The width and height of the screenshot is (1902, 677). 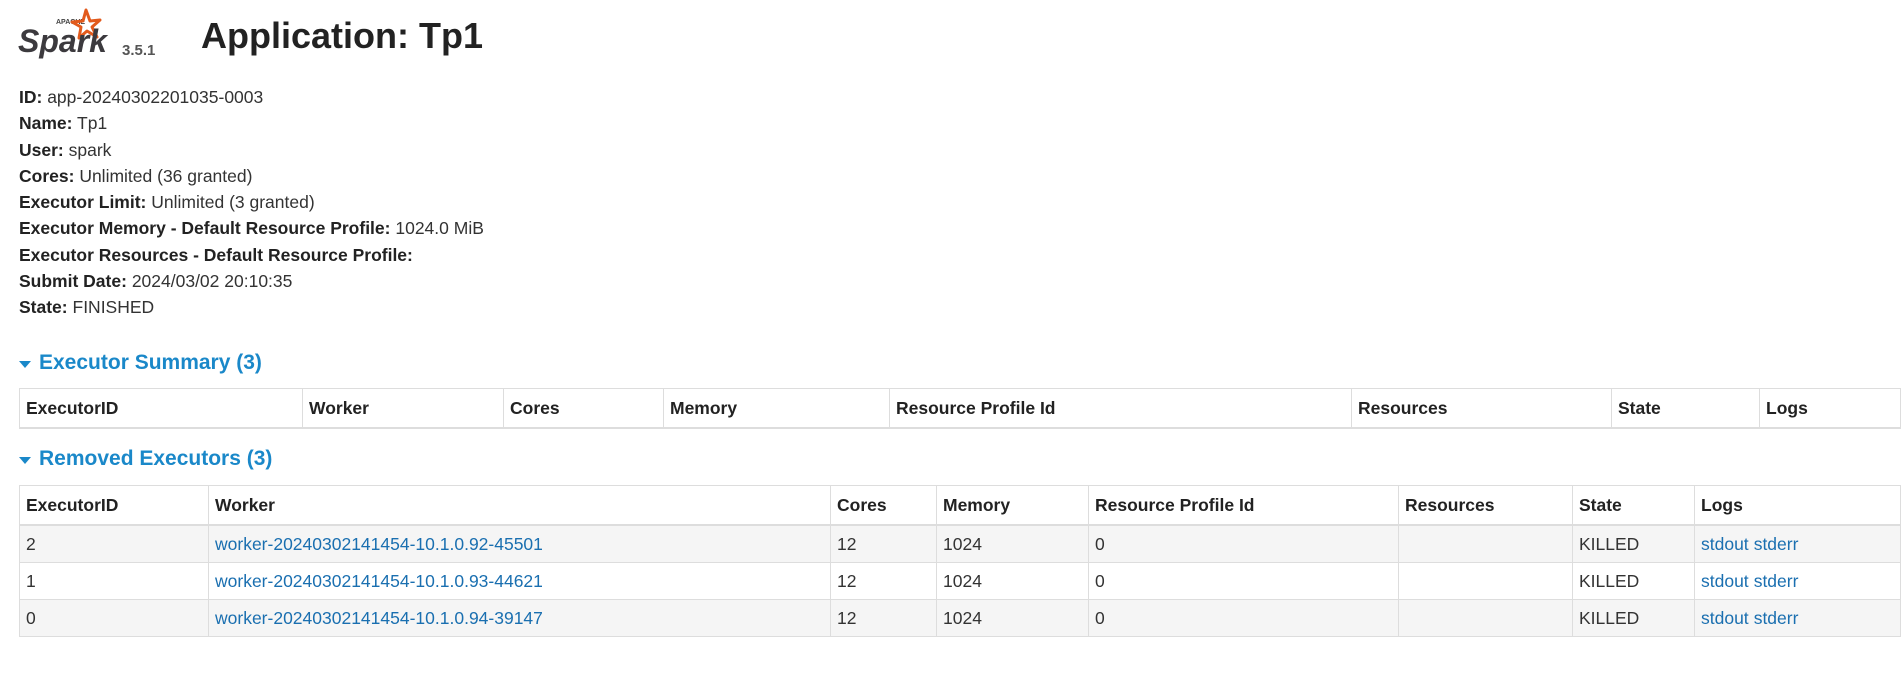 What do you see at coordinates (212, 281) in the screenshot?
I see `info-value: 2024/03/02 20:10:35` at bounding box center [212, 281].